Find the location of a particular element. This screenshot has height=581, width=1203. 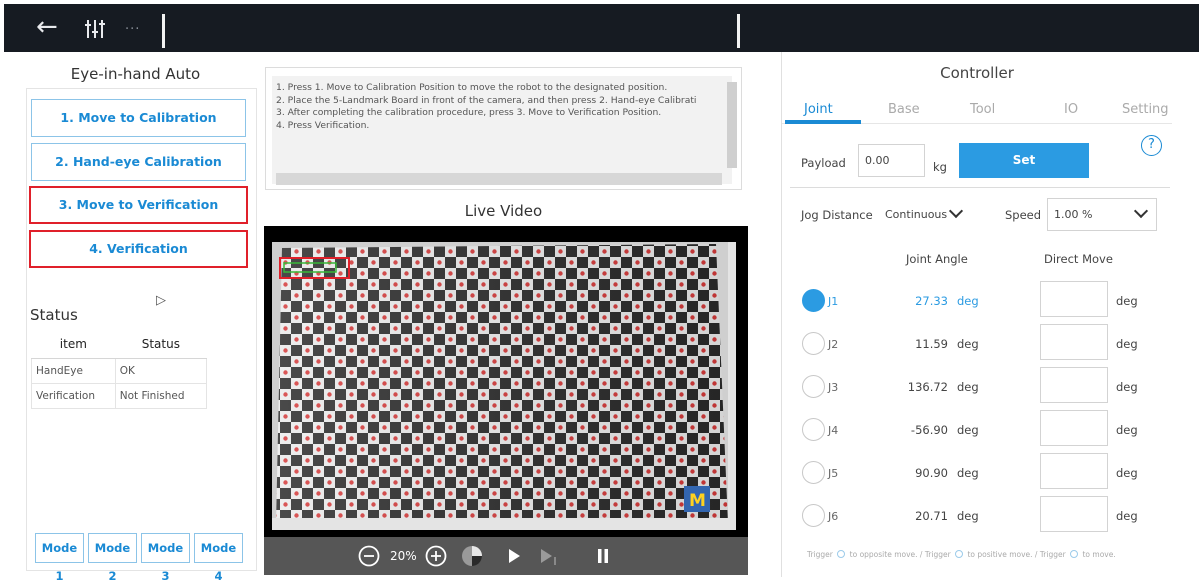

video-controls-bar: 20% is located at coordinates (506, 556).